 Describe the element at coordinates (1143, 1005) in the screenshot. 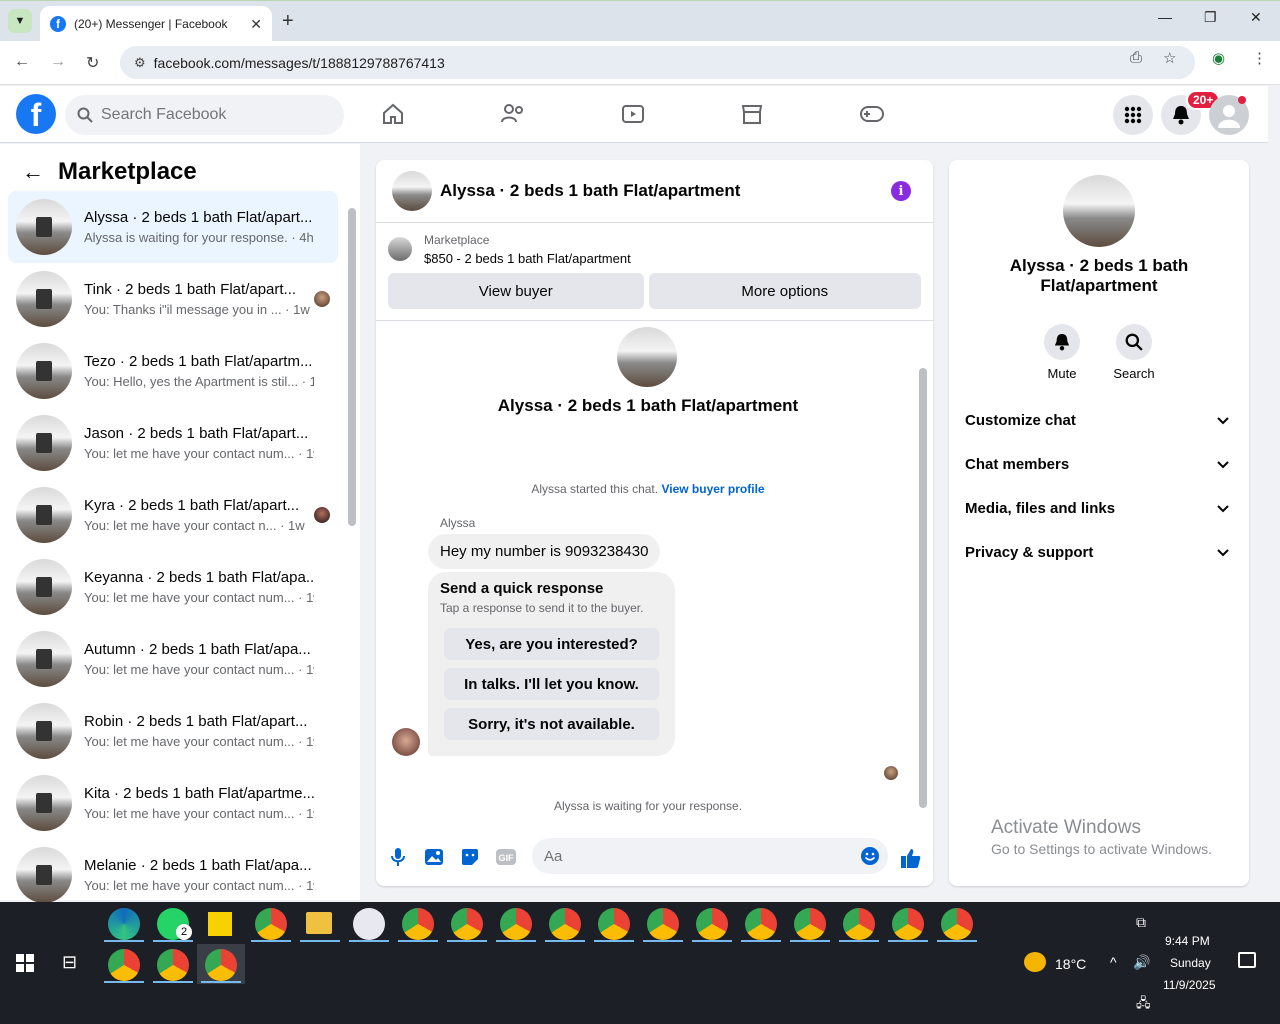

I see `network-icon: 🖧` at that location.